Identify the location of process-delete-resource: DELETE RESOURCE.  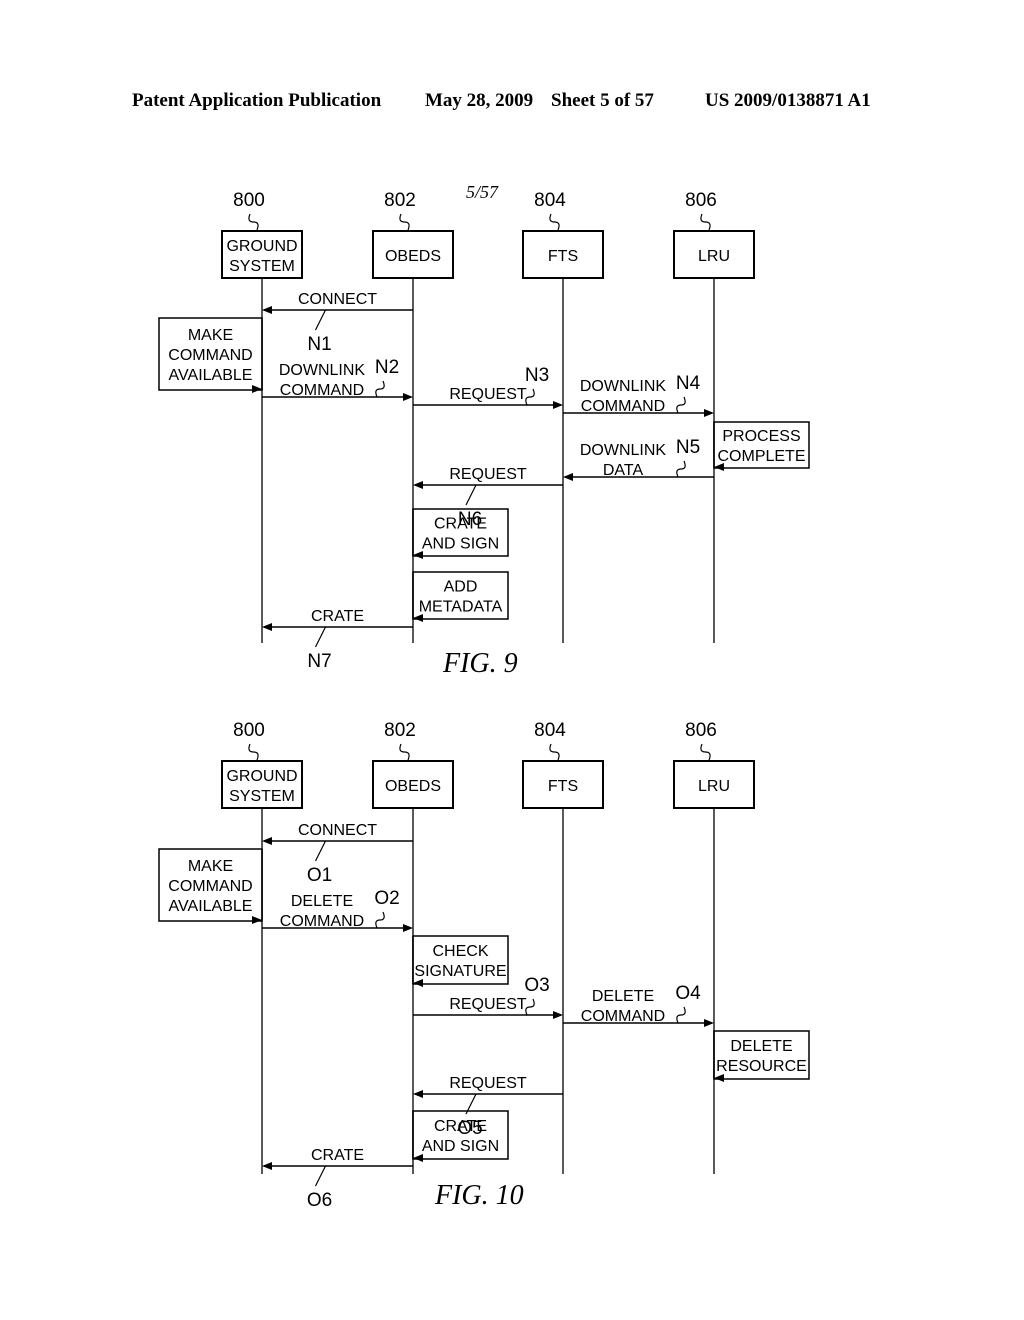
(761, 1056).